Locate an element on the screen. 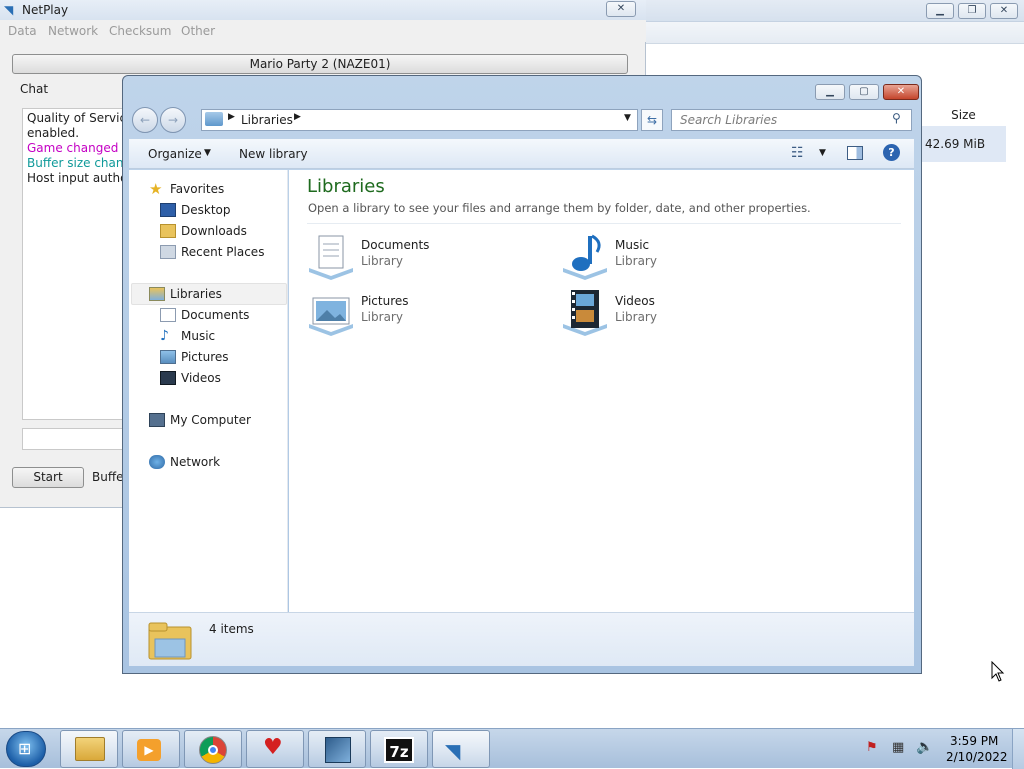  media-player-icon: ▶ is located at coordinates (149, 750).